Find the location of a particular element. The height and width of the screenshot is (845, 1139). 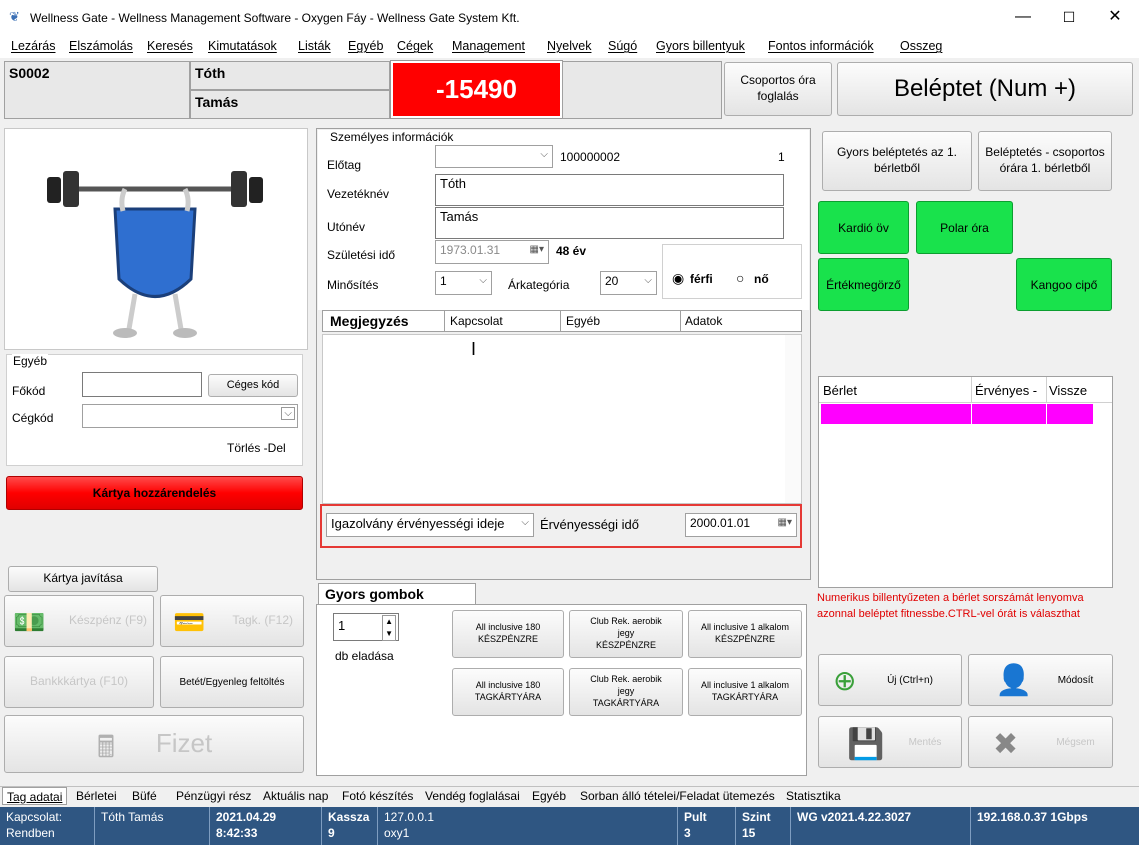

pay-button: 🖩 Fizet is located at coordinates (154, 744).